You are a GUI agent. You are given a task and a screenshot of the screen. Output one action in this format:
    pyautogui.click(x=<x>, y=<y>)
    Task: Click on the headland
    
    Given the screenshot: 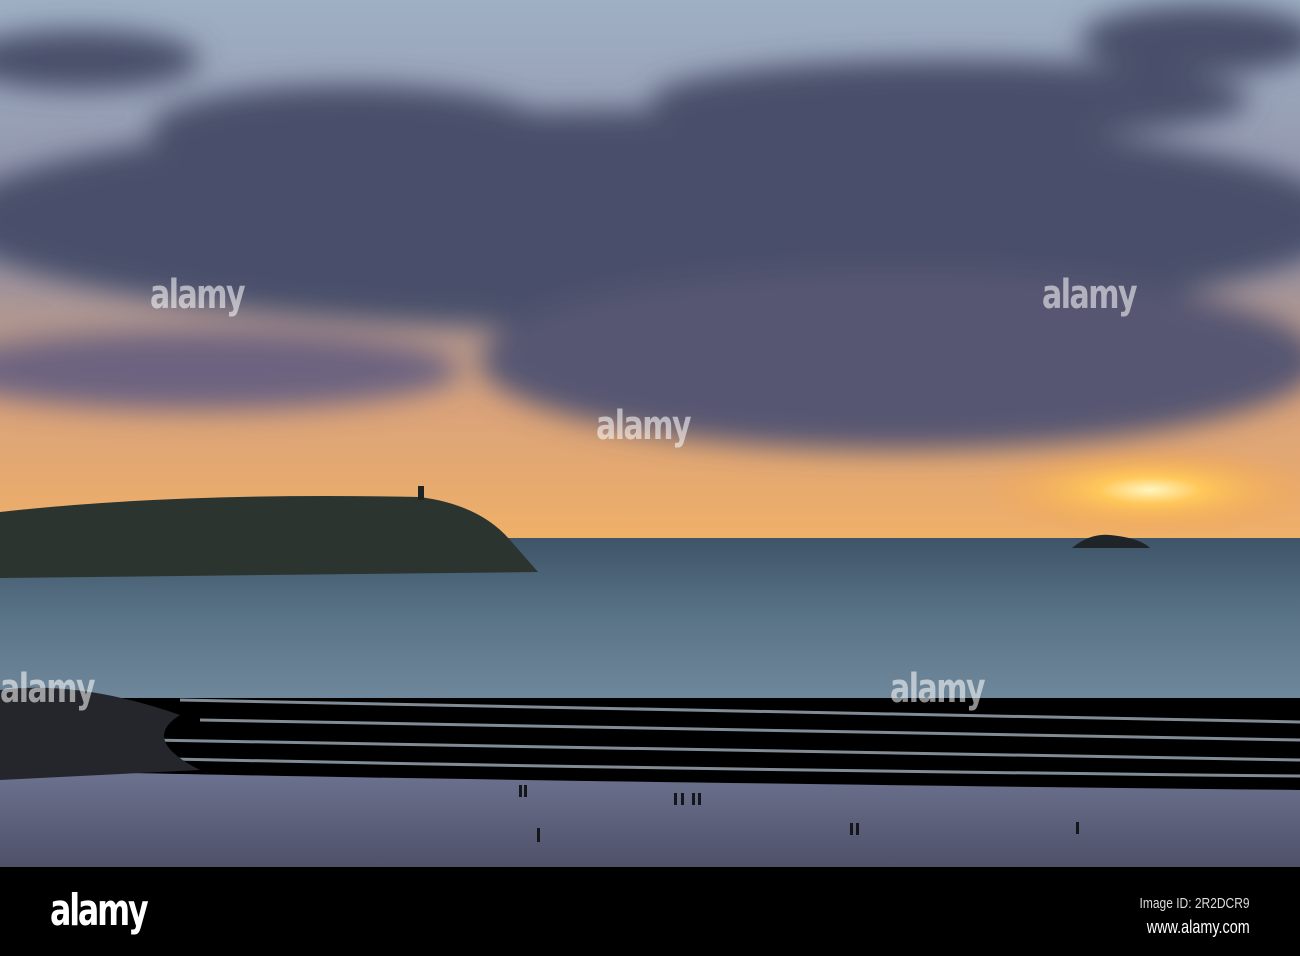 What is the action you would take?
    pyautogui.click(x=269, y=537)
    